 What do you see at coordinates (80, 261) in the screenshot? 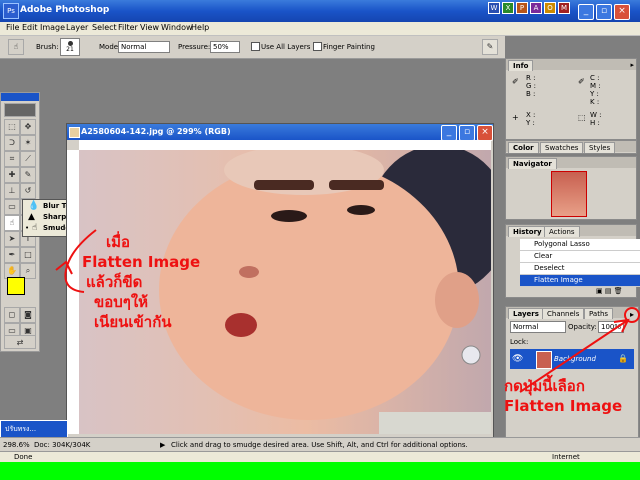
I see `left-arrow` at bounding box center [80, 261].